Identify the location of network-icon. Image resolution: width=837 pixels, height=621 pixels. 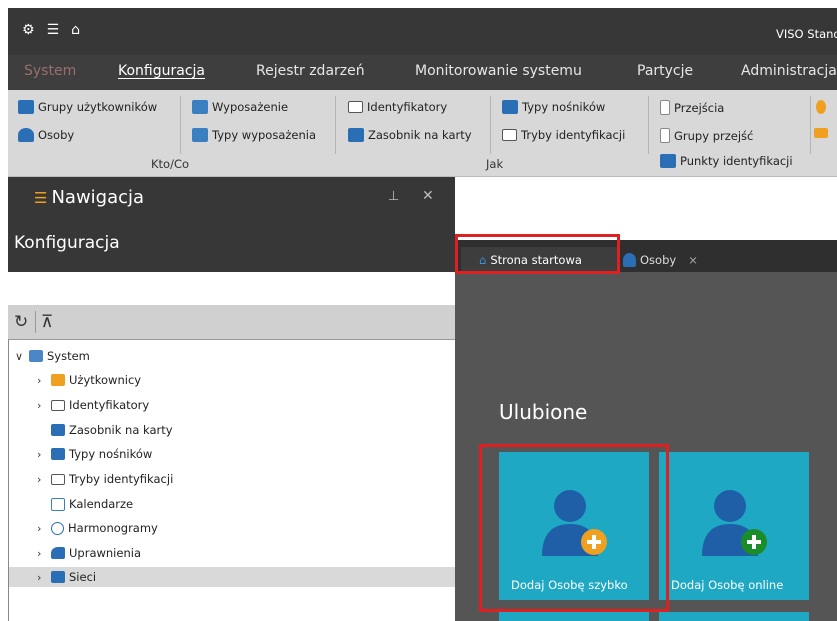
(58, 577).